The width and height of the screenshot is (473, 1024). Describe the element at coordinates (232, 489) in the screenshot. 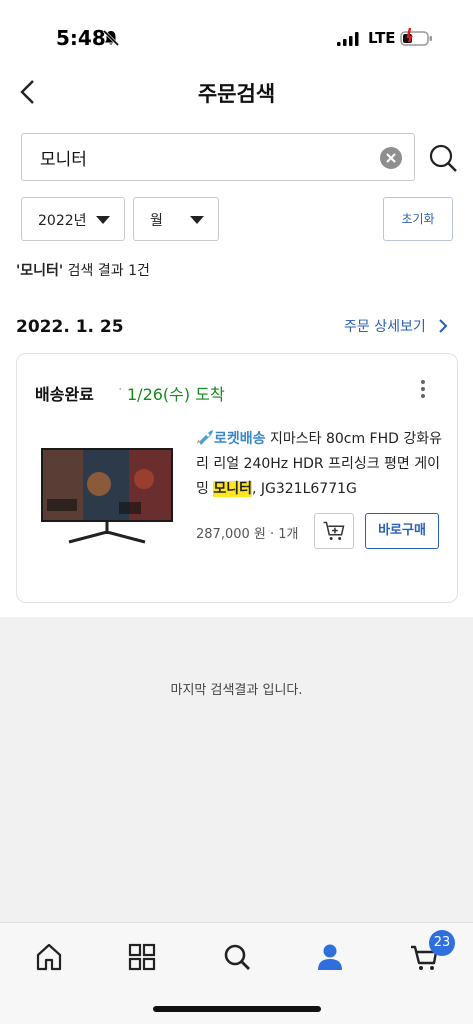

I see `search-highlight: 모니터` at that location.